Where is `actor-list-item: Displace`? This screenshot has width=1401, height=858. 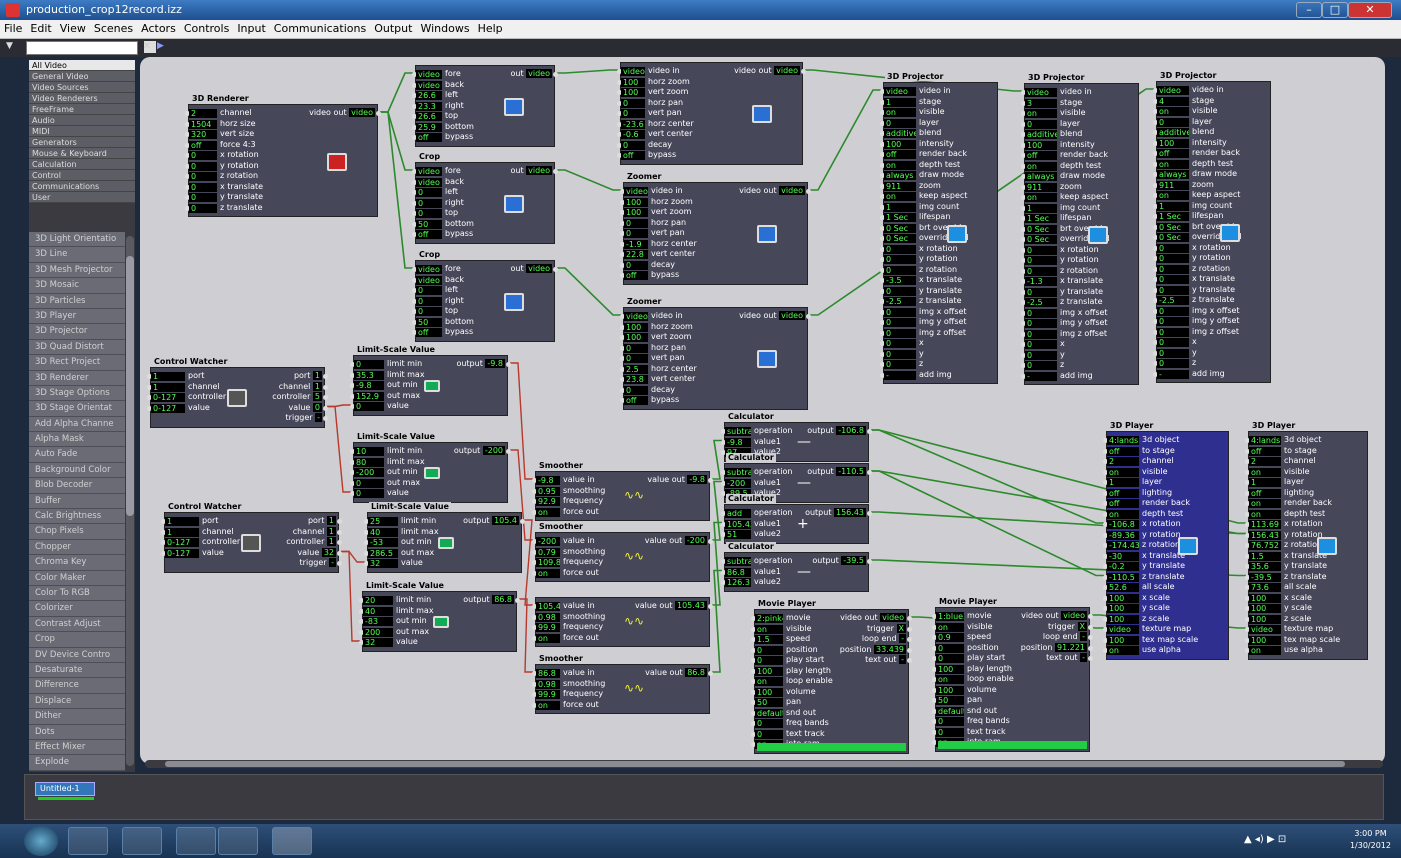 actor-list-item: Displace is located at coordinates (77, 701).